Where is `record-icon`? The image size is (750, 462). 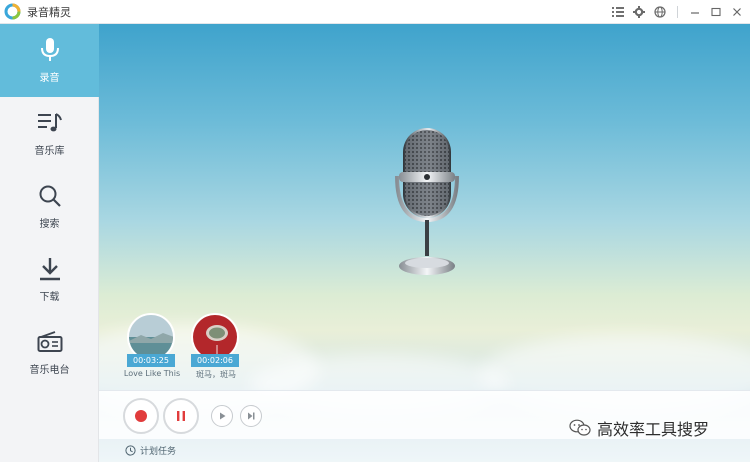
record-icon is located at coordinates (141, 416).